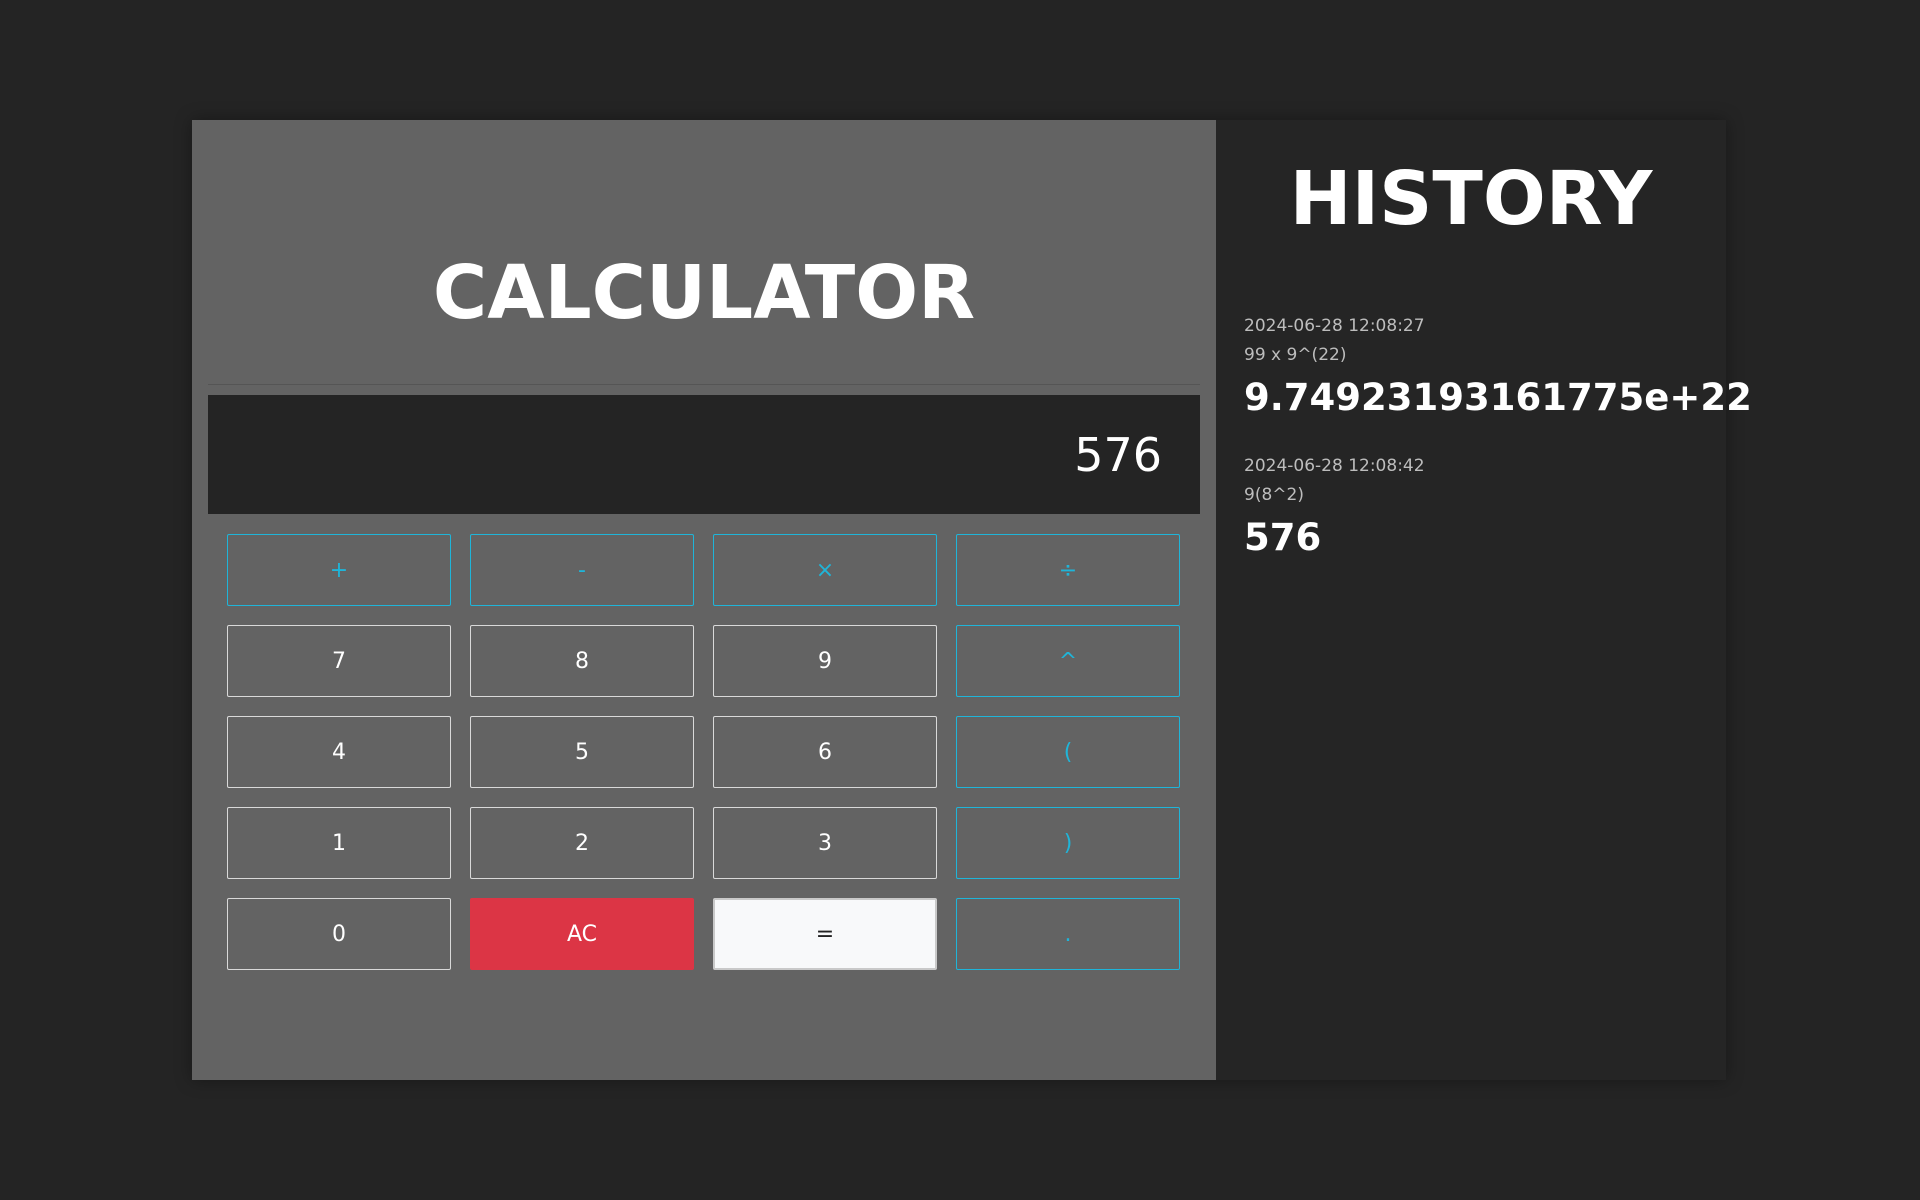 The width and height of the screenshot is (1920, 1200). I want to click on key-4: 4, so click(339, 752).